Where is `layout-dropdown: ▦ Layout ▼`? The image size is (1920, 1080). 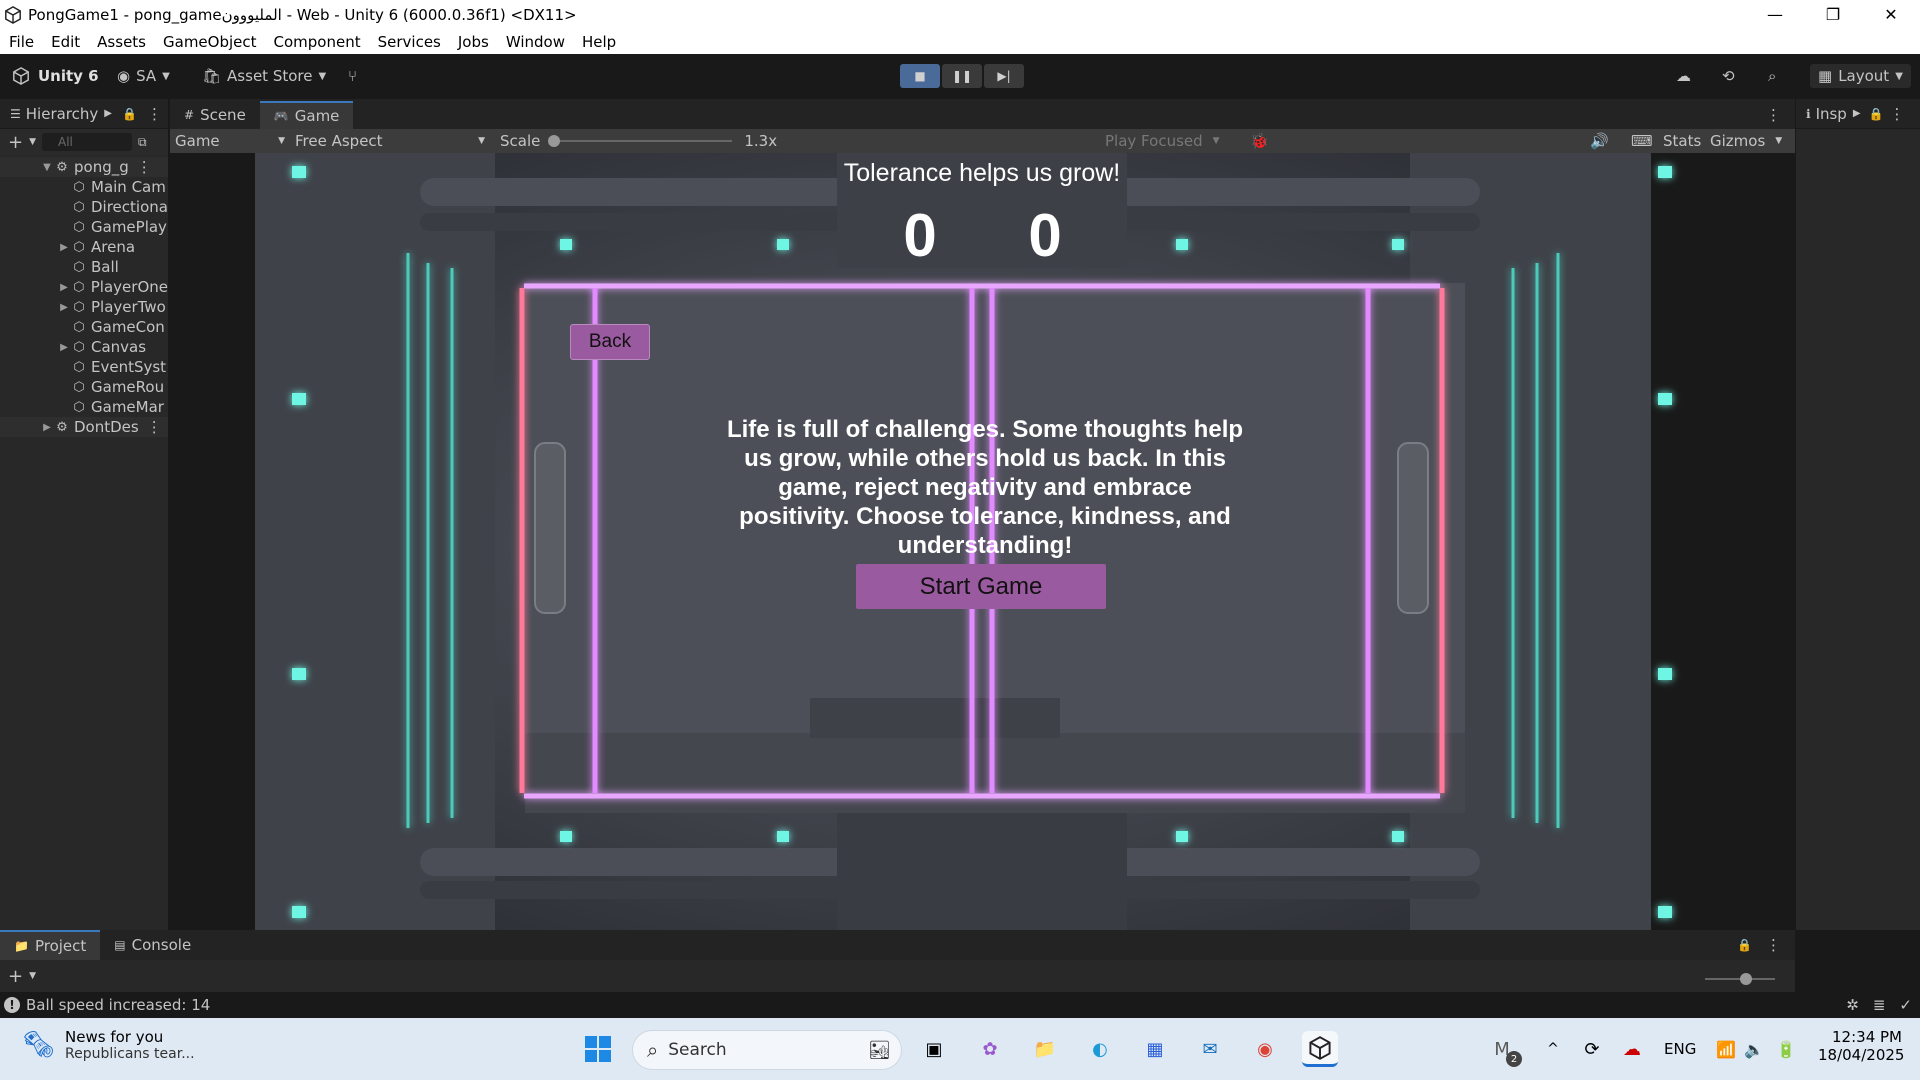
layout-dropdown: ▦ Layout ▼ is located at coordinates (1860, 76).